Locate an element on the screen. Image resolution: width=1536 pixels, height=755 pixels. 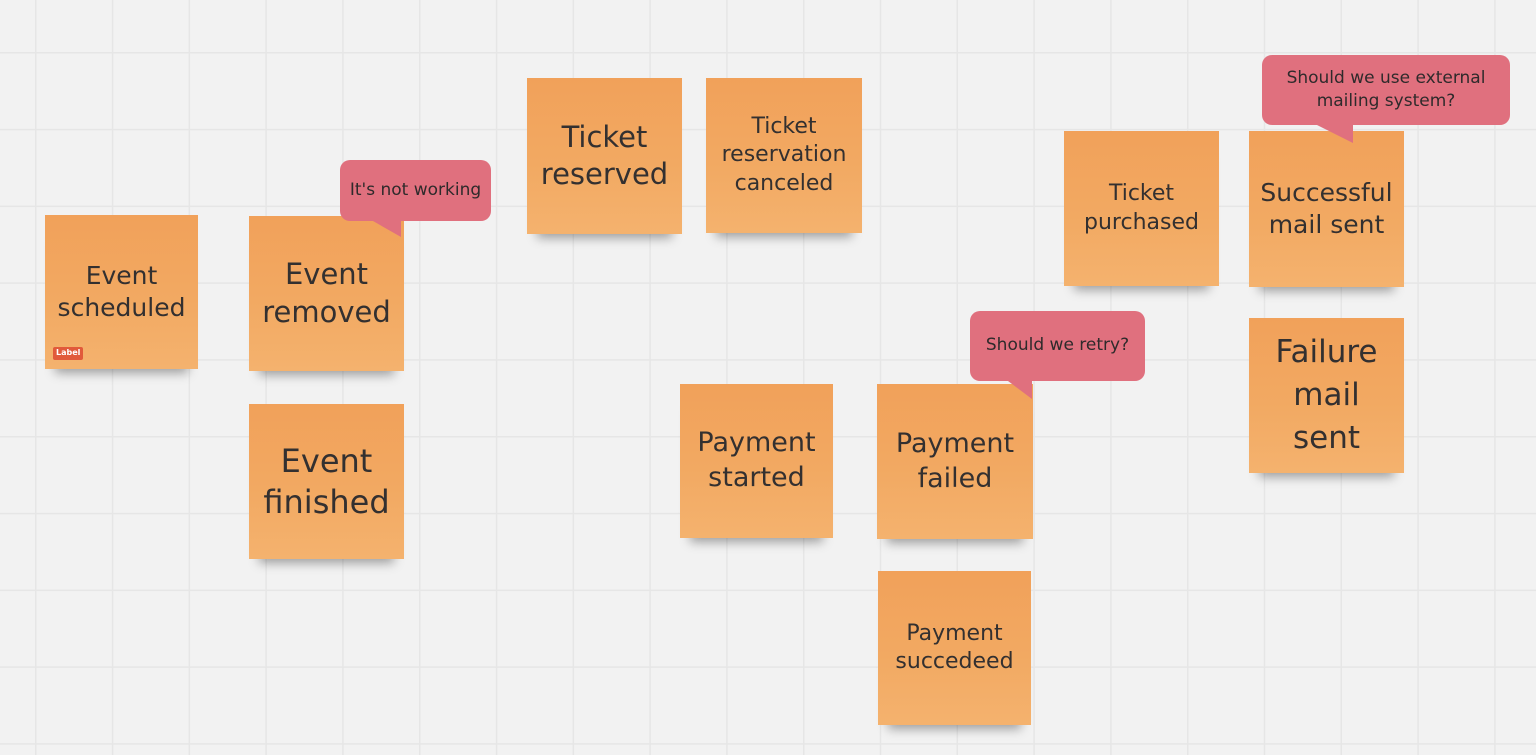
sticky-text: Ticket reserved is located at coordinates (604, 155).